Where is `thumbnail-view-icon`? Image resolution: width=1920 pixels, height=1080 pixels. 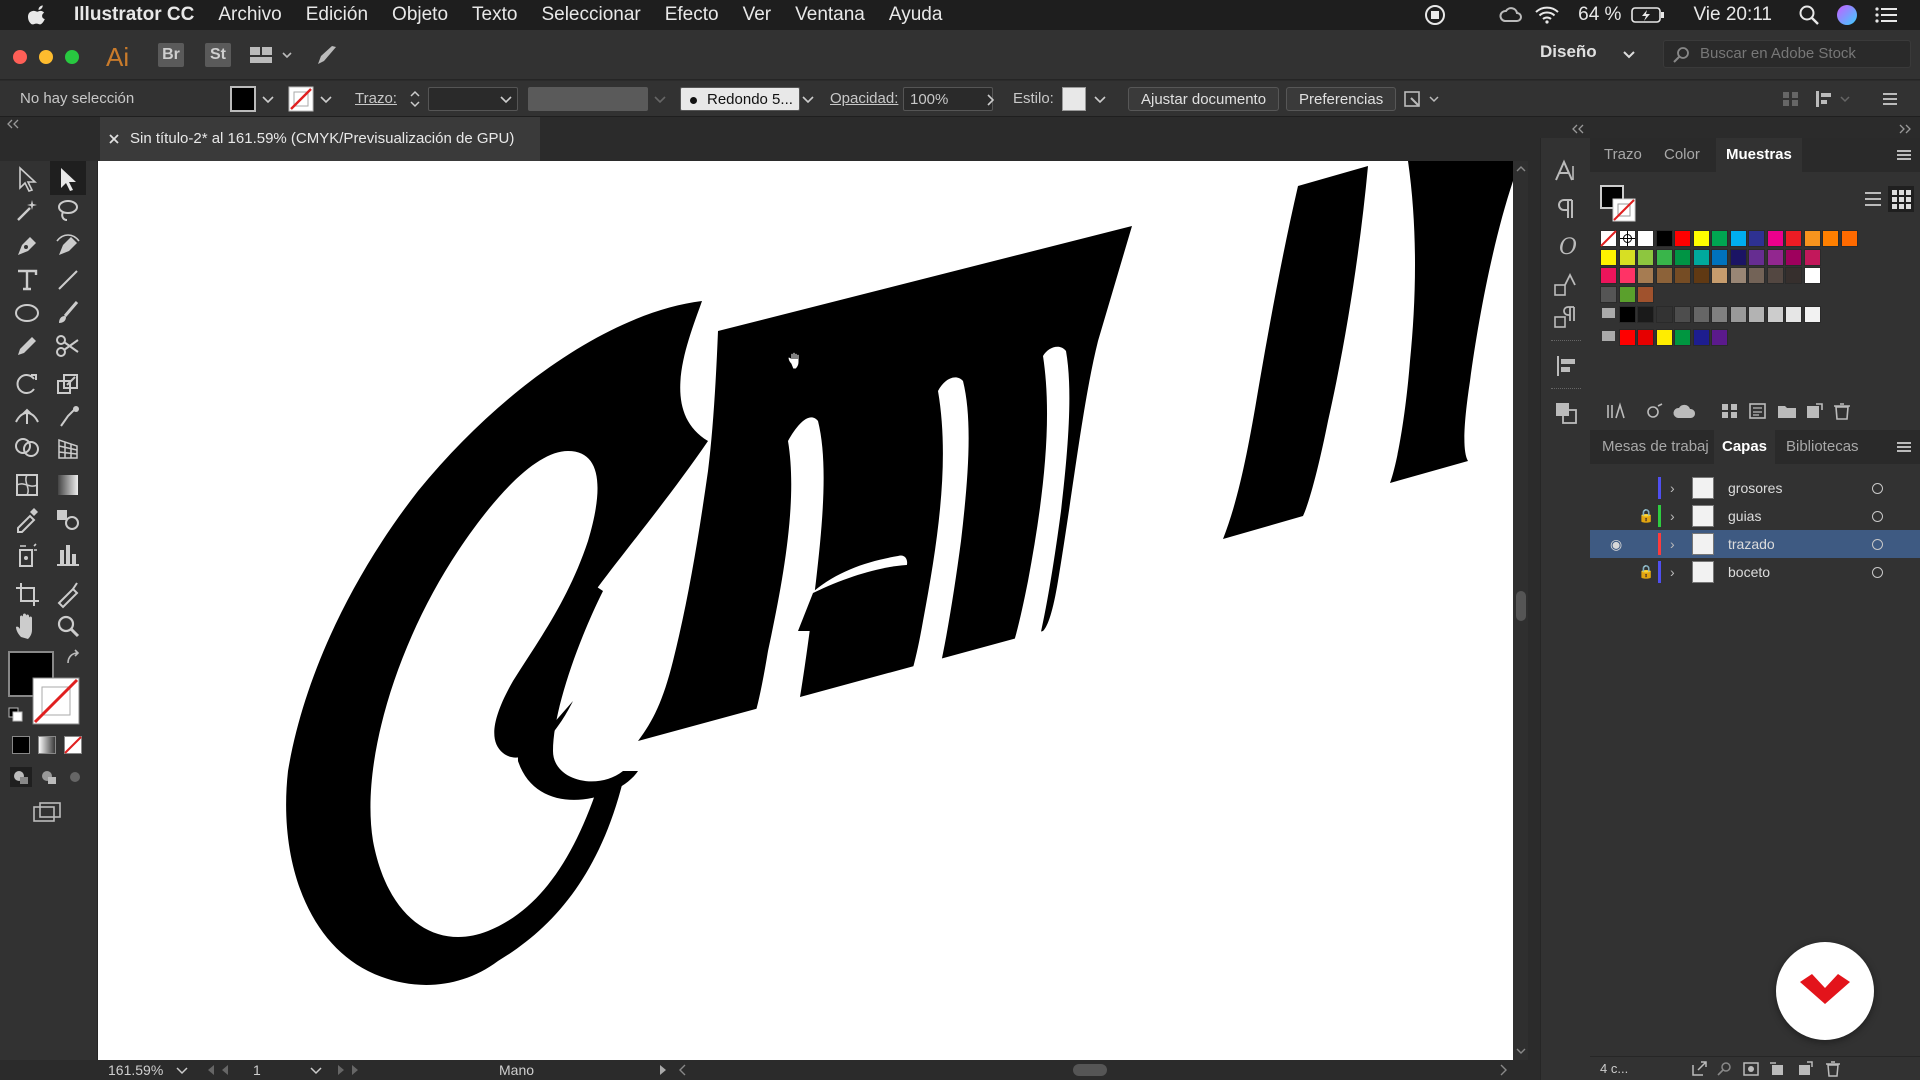 thumbnail-view-icon is located at coordinates (1901, 199).